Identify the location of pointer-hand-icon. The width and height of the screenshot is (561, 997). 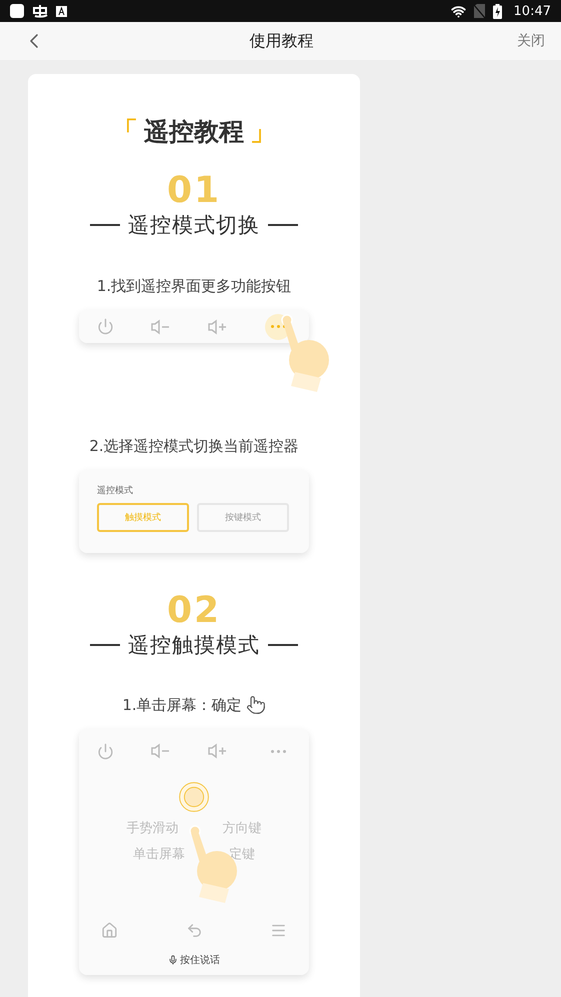
(256, 705).